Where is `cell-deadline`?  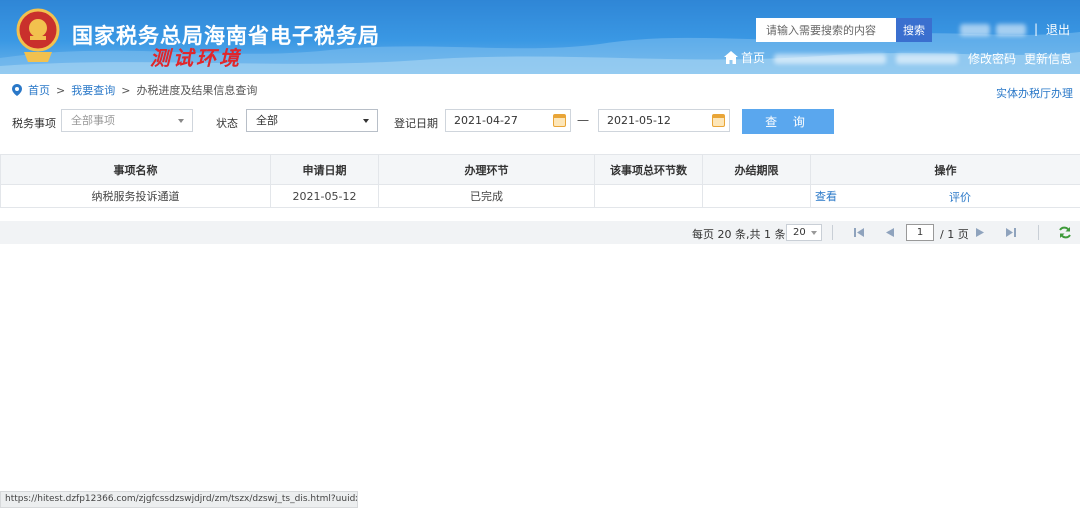
cell-deadline is located at coordinates (756, 196).